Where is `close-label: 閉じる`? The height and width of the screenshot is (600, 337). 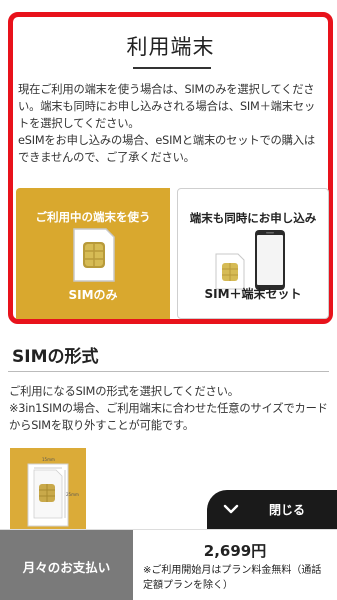
close-label: 閉じる is located at coordinates (287, 510).